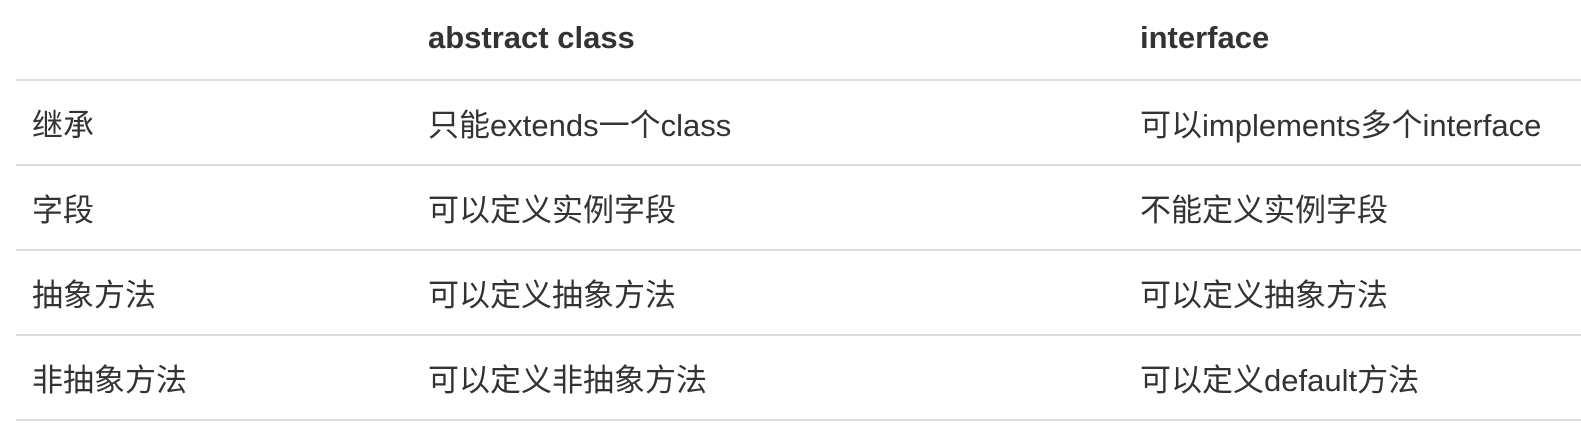  Describe the element at coordinates (567, 380) in the screenshot. I see `abstract-class-cell: 可以定义非抽象方法` at that location.